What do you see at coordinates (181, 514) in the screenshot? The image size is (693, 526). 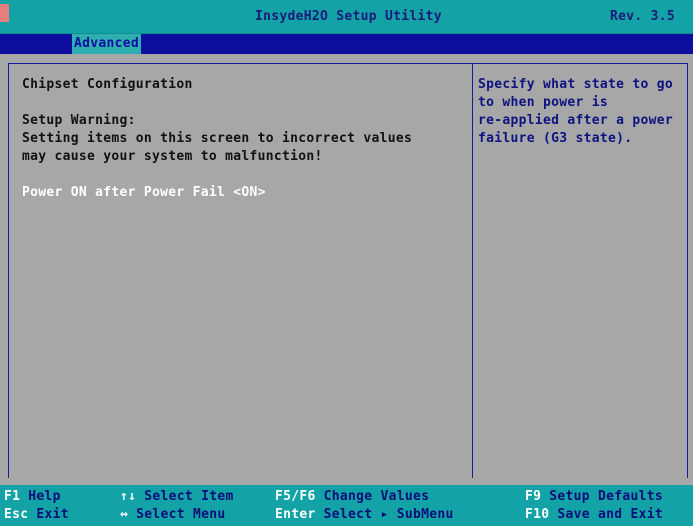 I see `select-menu-desc: Select Menu` at bounding box center [181, 514].